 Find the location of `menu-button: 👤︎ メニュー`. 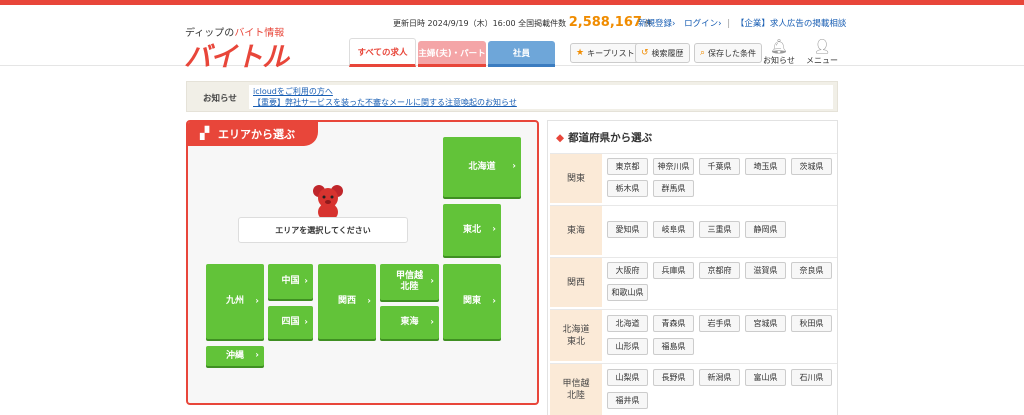

menu-button: 👤︎ メニュー is located at coordinates (822, 52).